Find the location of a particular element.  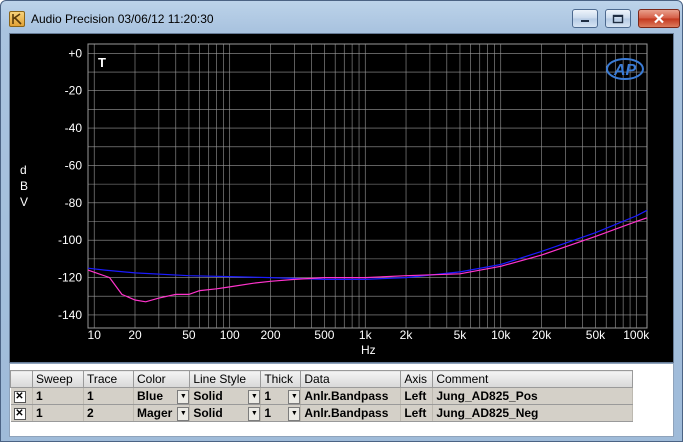

y-axis-label: dBV is located at coordinates (24, 186).